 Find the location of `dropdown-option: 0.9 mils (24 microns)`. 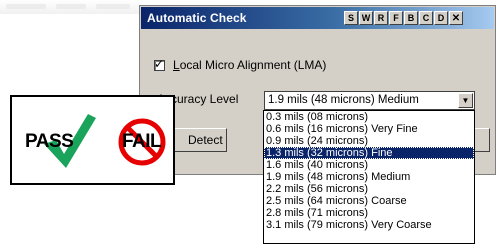

dropdown-option: 0.9 mils (24 microns) is located at coordinates (369, 141).